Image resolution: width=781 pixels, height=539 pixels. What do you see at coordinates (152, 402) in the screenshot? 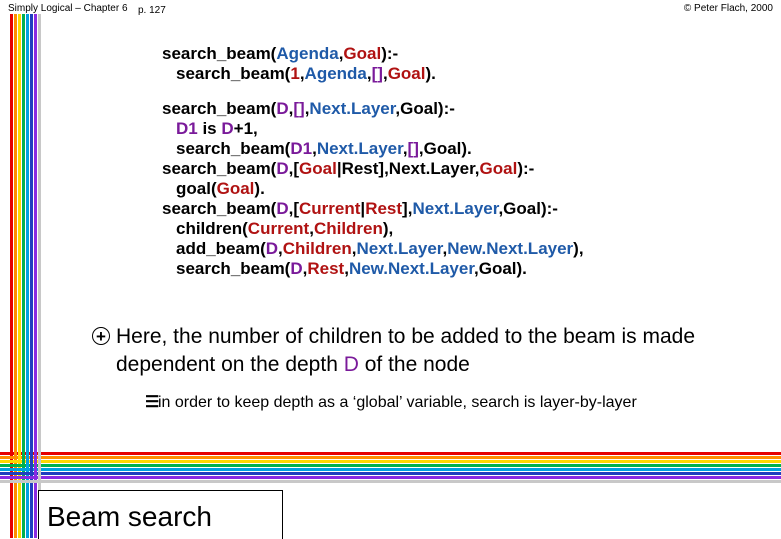
I see `numbered-list-icon: ☰` at bounding box center [152, 402].